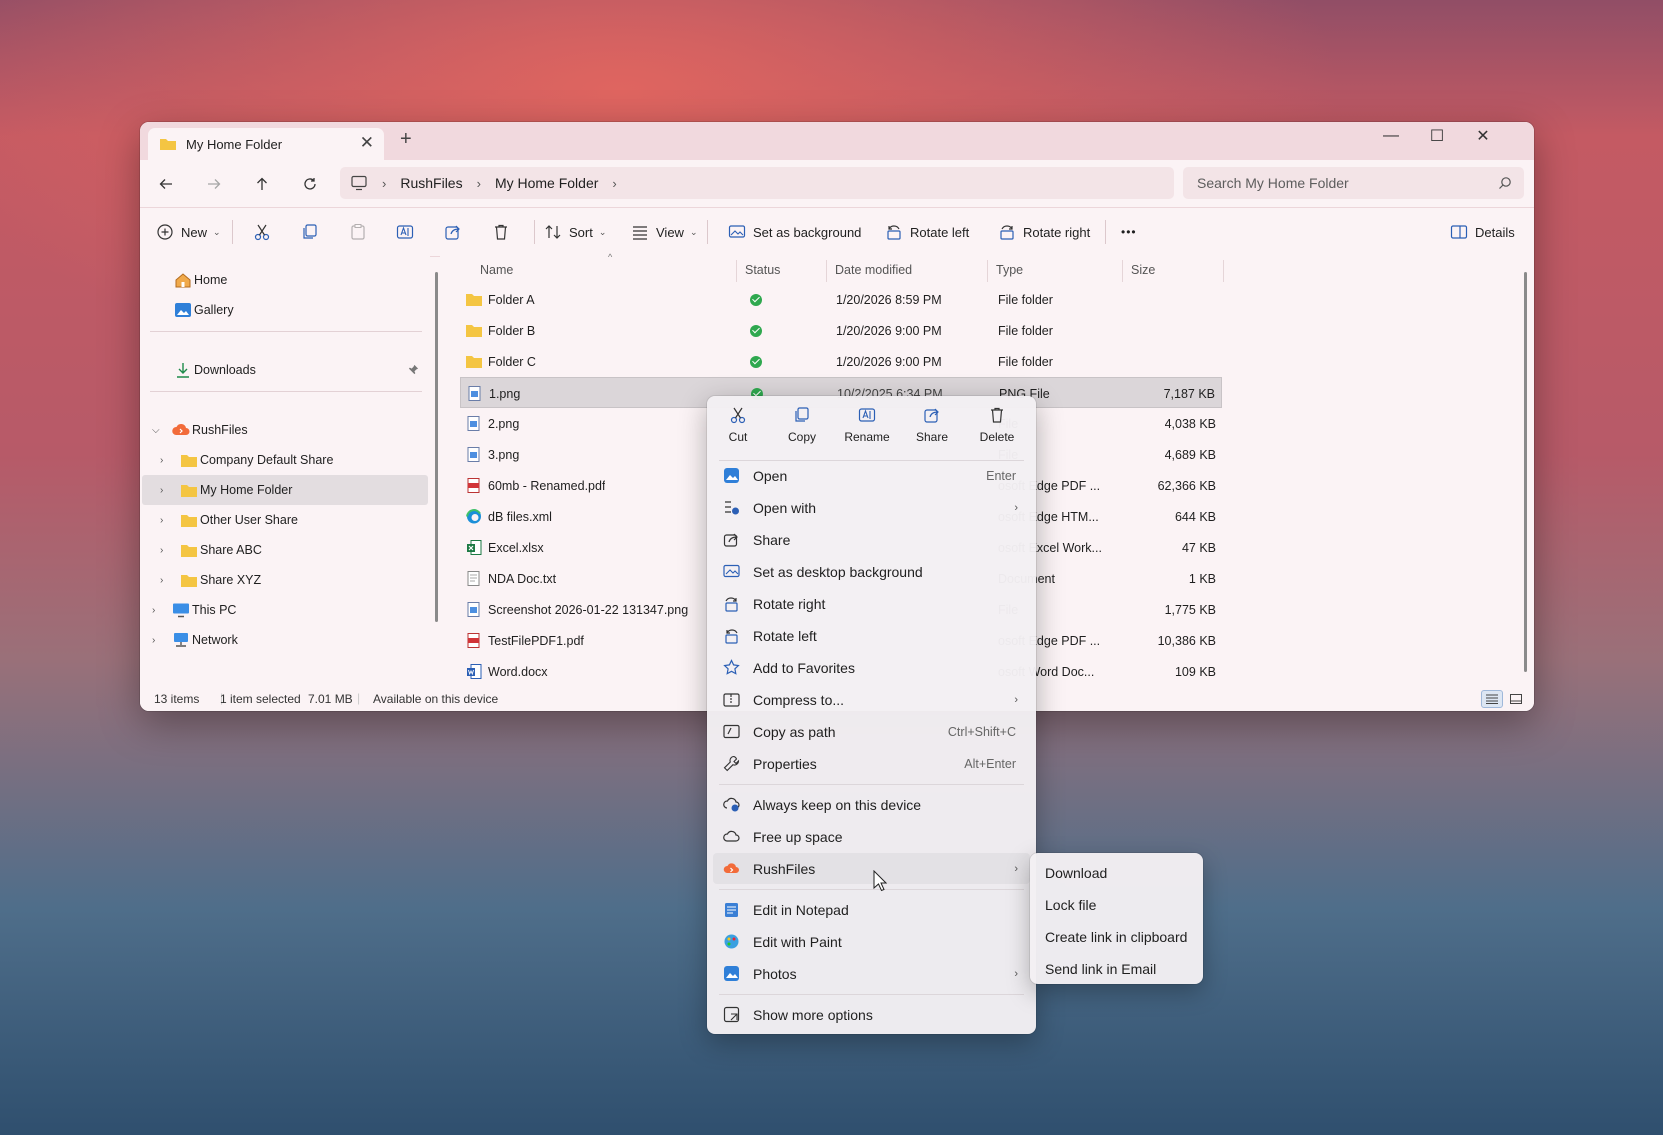 The image size is (1663, 1135). What do you see at coordinates (285, 280) in the screenshot?
I see `sidebar-item-home: Home` at bounding box center [285, 280].